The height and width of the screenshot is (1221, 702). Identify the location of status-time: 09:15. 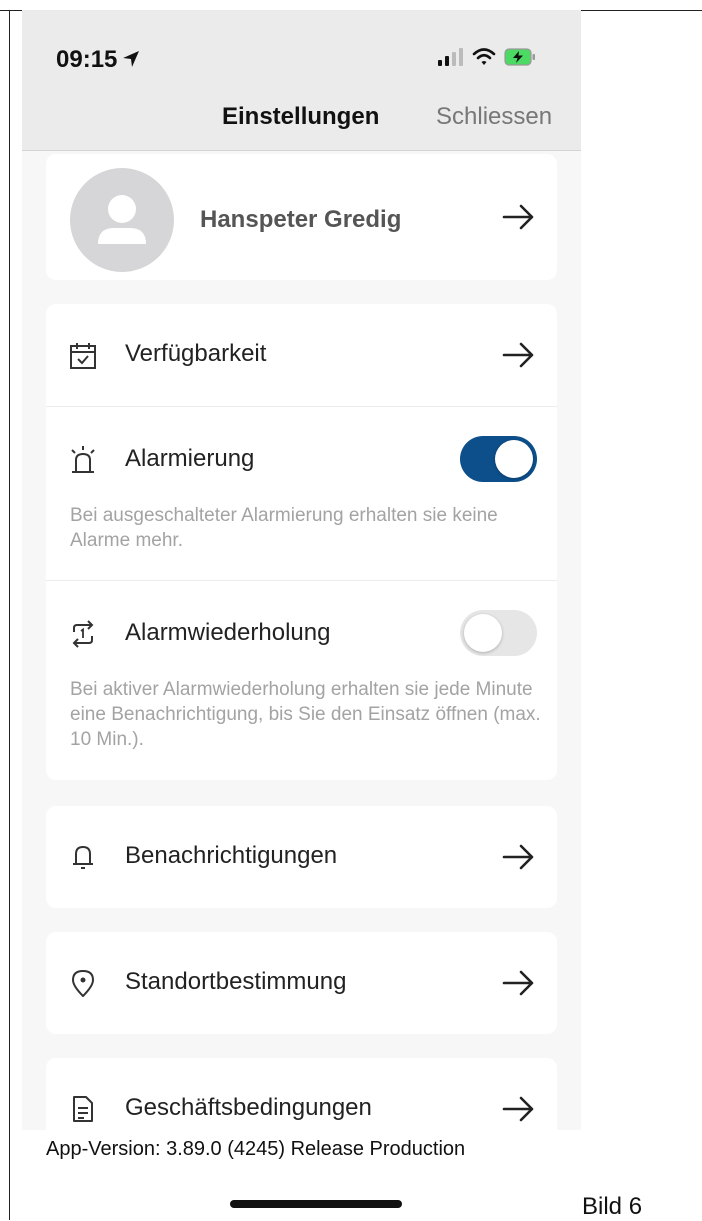
(98, 60).